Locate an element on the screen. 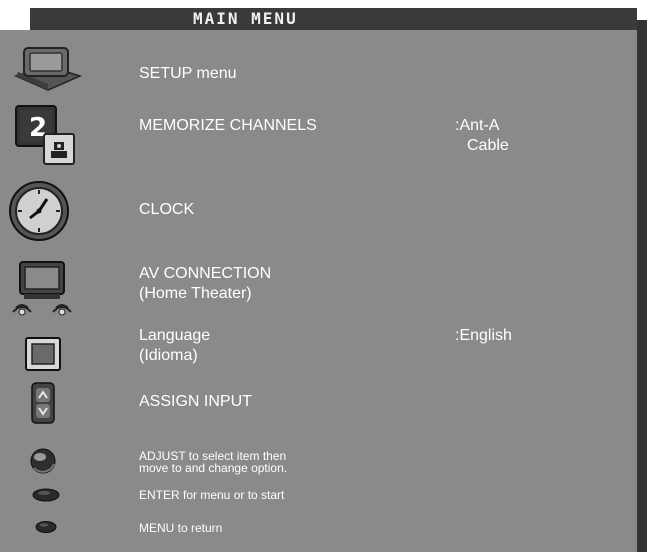  title-bar: MAIN MENU is located at coordinates (333, 19).